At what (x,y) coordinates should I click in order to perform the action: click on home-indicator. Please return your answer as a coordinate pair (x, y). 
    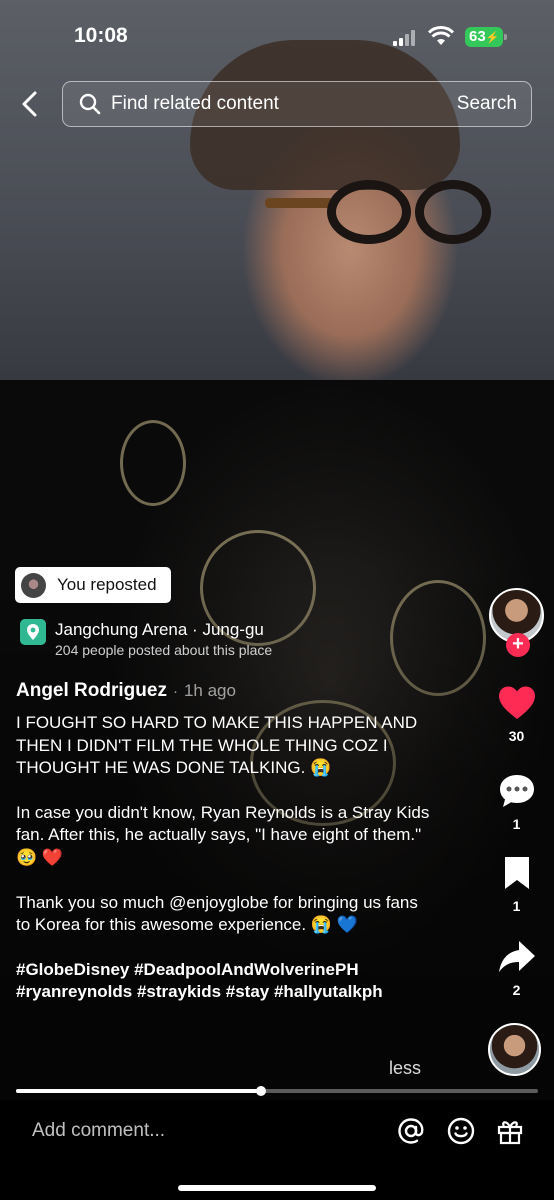
    Looking at the image, I should click on (277, 1188).